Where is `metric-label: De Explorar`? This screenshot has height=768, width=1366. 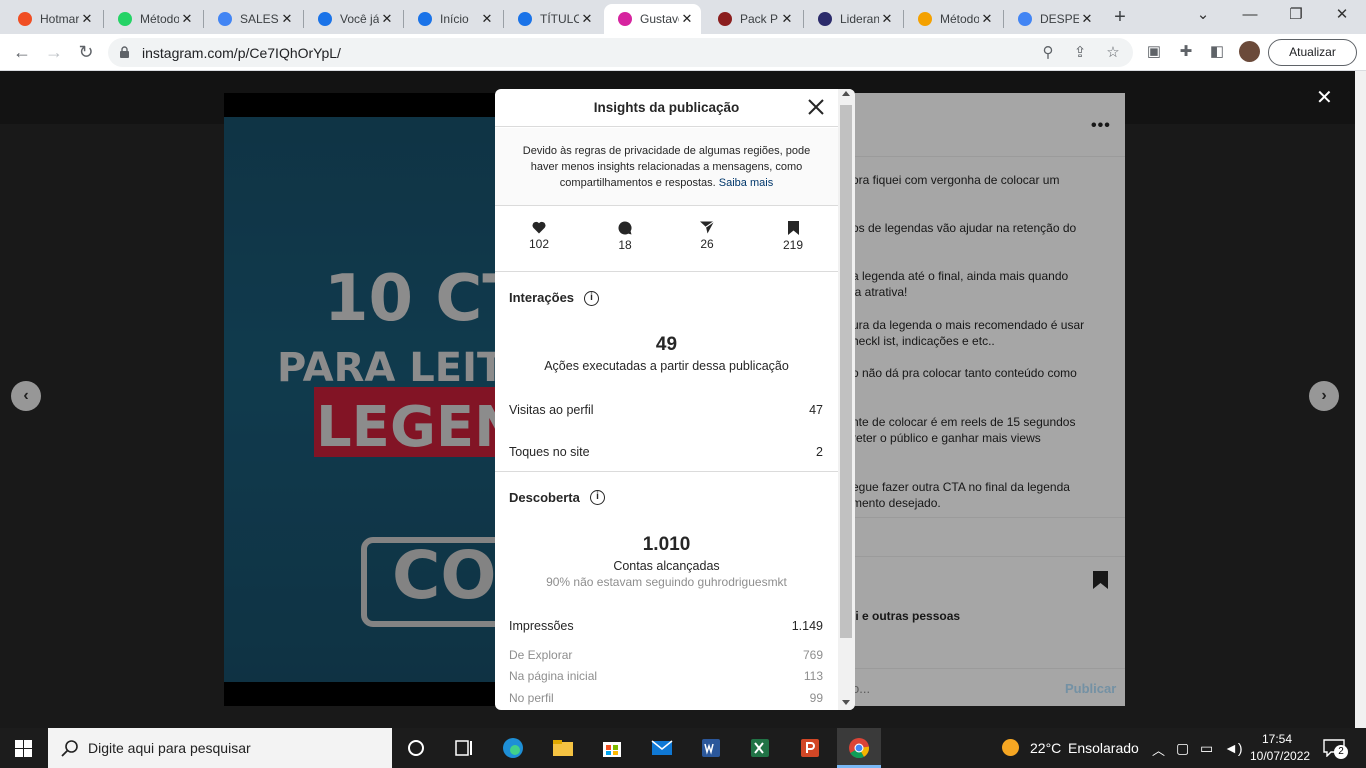 metric-label: De Explorar is located at coordinates (541, 655).